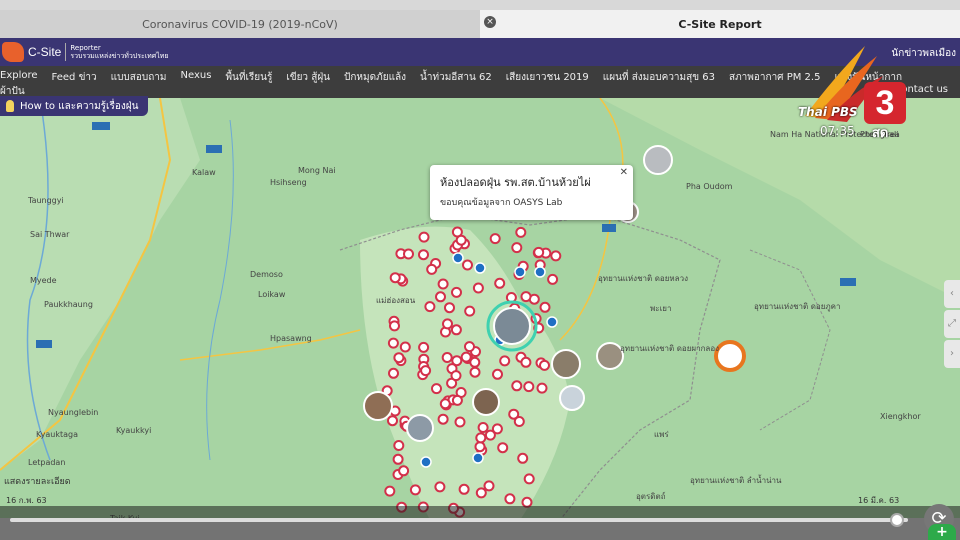  What do you see at coordinates (308, 77) in the screenshot?
I see `nav-item: เขียว สู้ฝุ่น` at bounding box center [308, 77].